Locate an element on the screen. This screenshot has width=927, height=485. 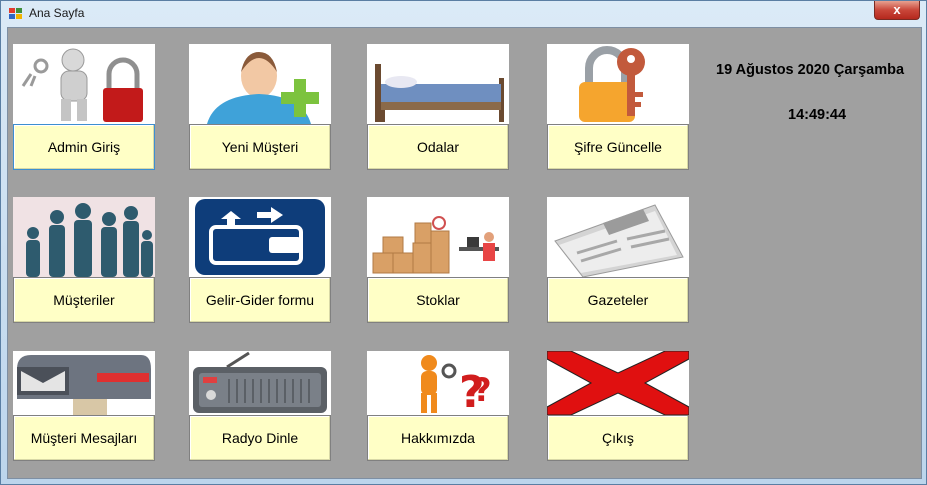
odalar-button: Odalar is located at coordinates (438, 147).